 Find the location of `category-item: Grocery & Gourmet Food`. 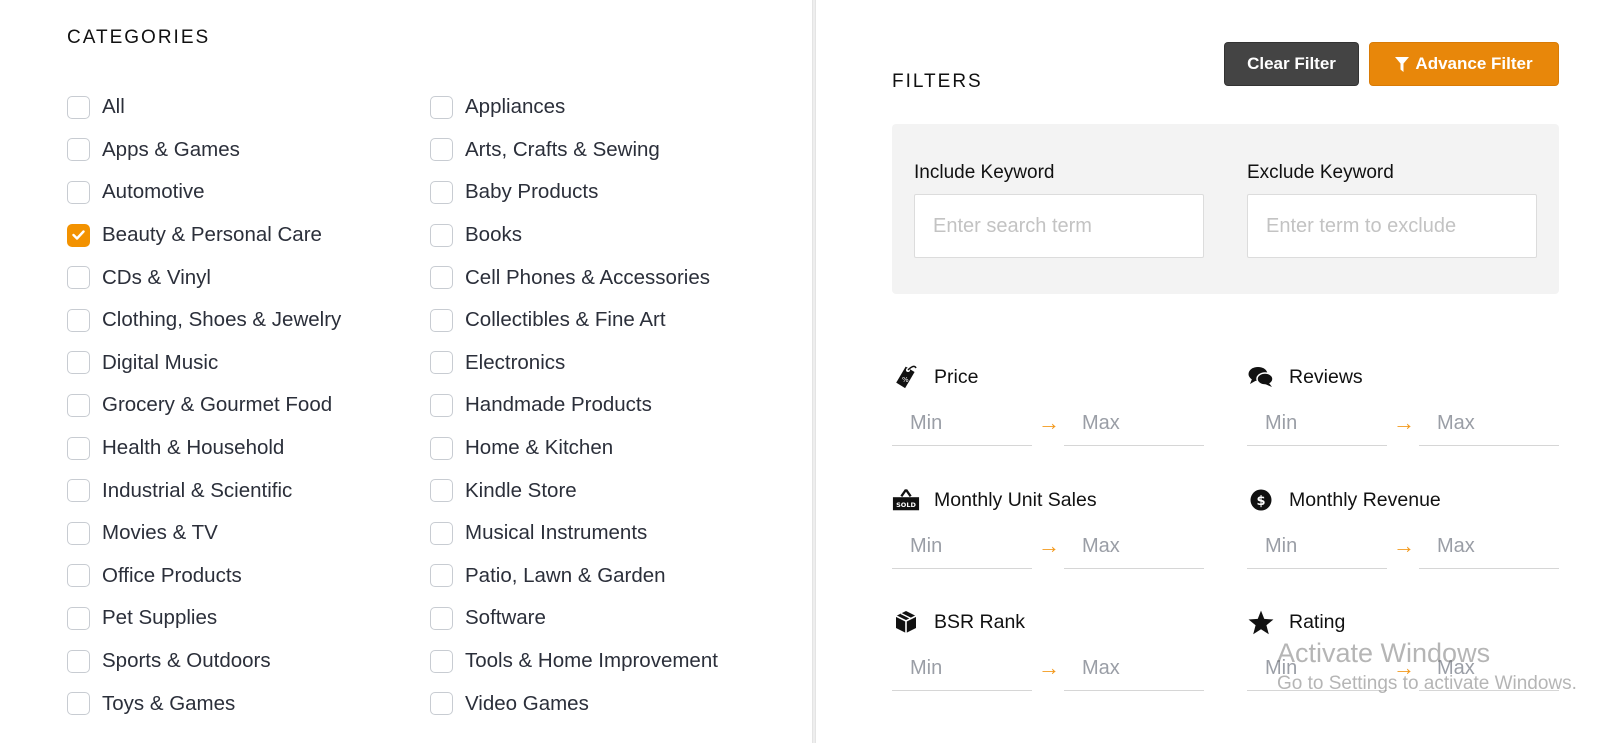

category-item: Grocery & Gourmet Food is located at coordinates (204, 405).